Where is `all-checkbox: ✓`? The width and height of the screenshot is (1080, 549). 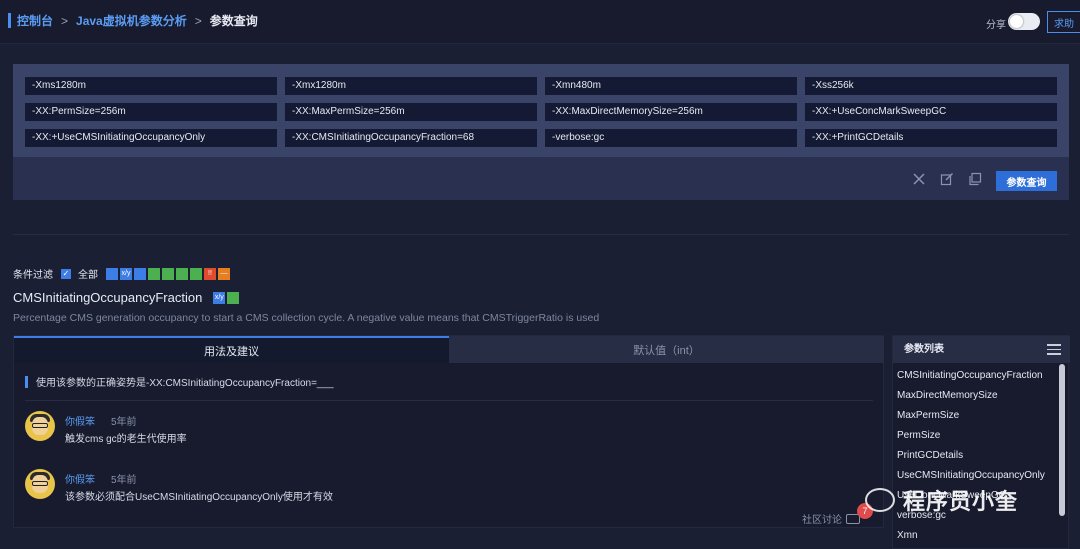
all-checkbox: ✓ is located at coordinates (66, 273).